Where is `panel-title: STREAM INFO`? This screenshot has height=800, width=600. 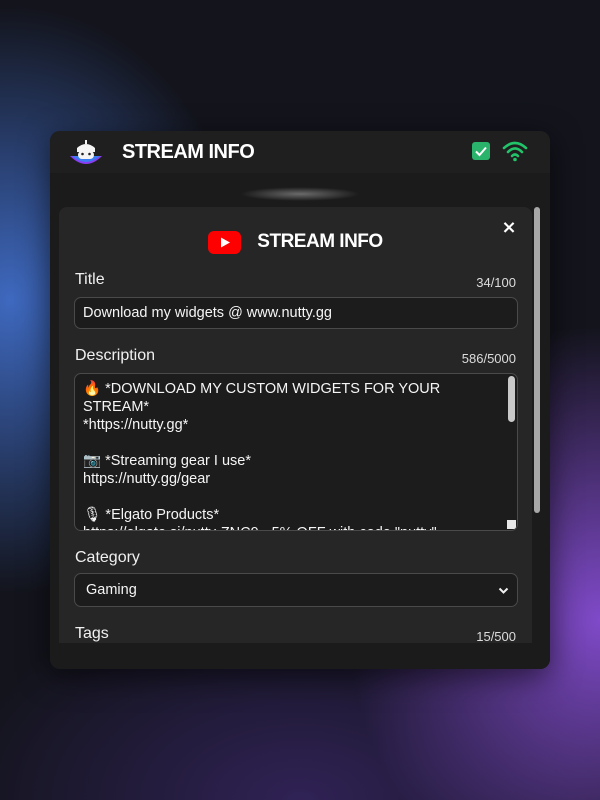 panel-title: STREAM INFO is located at coordinates (320, 241).